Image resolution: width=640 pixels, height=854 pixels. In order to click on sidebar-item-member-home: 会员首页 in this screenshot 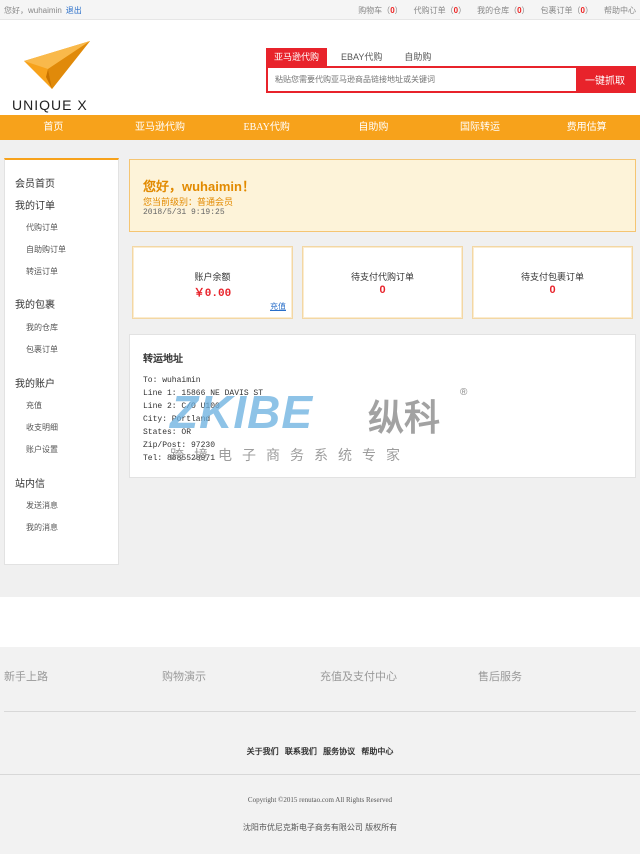, I will do `click(35, 182)`.